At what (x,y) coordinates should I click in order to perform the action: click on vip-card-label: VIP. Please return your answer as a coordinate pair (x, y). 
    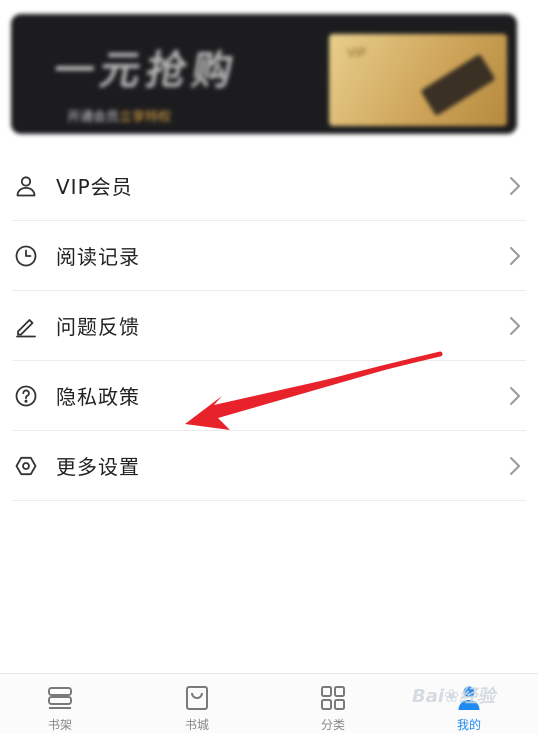
    Looking at the image, I should click on (356, 53).